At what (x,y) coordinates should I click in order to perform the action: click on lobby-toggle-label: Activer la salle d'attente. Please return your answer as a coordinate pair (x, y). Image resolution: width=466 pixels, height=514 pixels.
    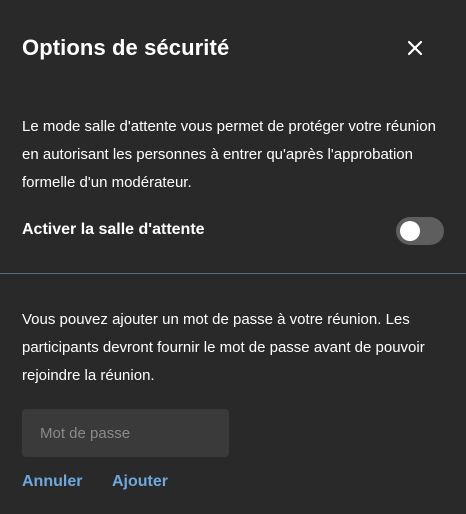
    Looking at the image, I should click on (113, 229).